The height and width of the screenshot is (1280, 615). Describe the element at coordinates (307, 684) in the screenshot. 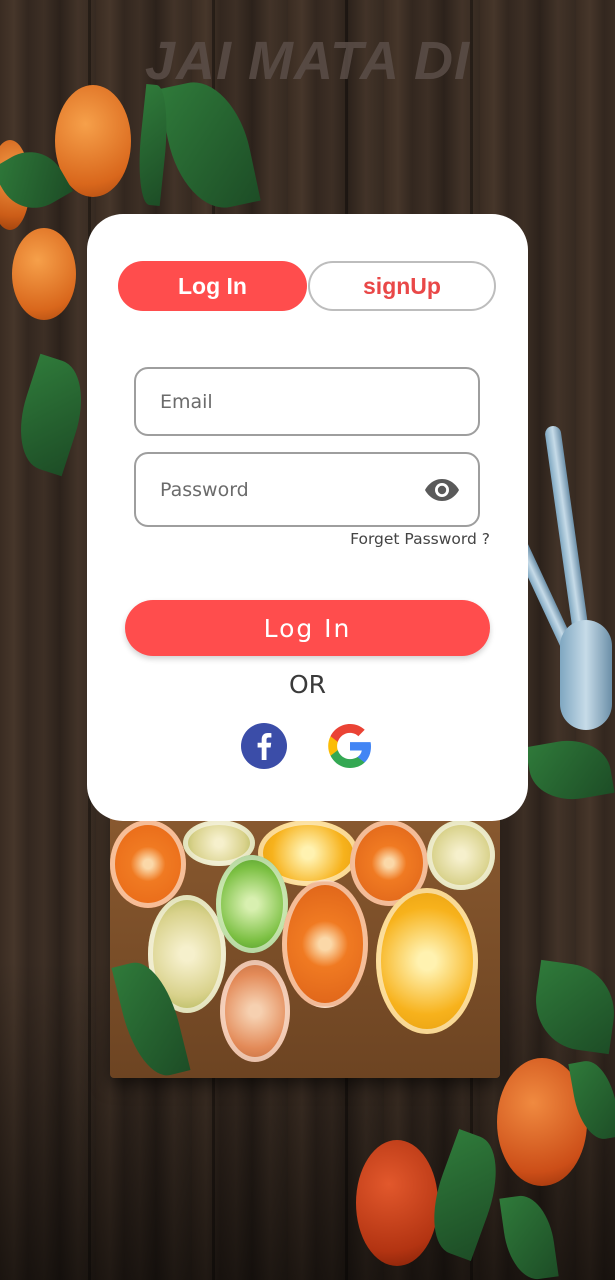

I see `or-divider: OR` at that location.